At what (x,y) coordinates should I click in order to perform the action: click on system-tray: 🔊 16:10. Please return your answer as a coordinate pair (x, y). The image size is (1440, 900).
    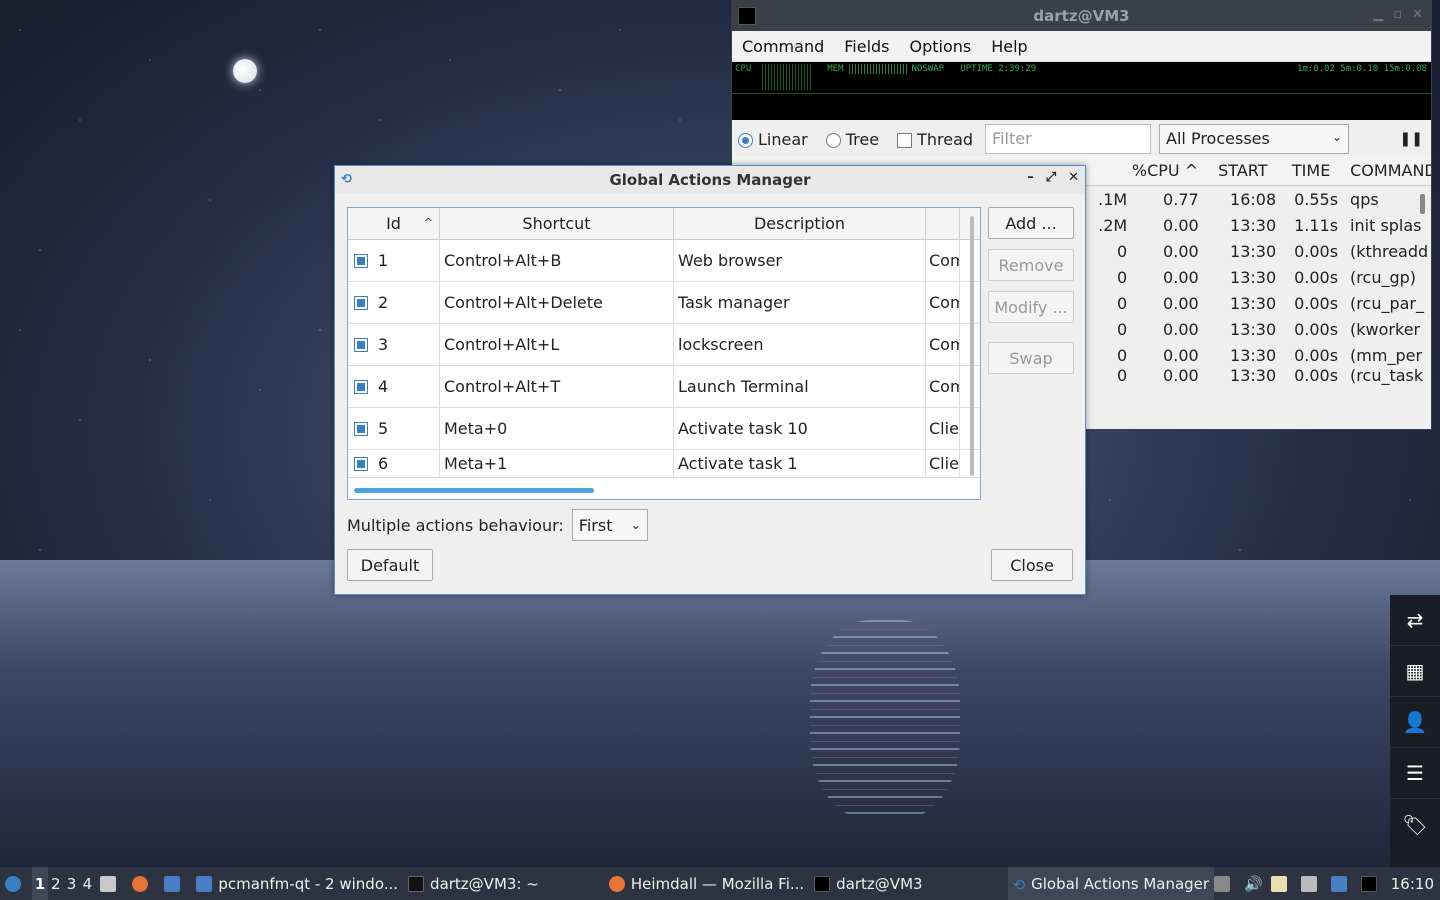
    Looking at the image, I should click on (1327, 884).